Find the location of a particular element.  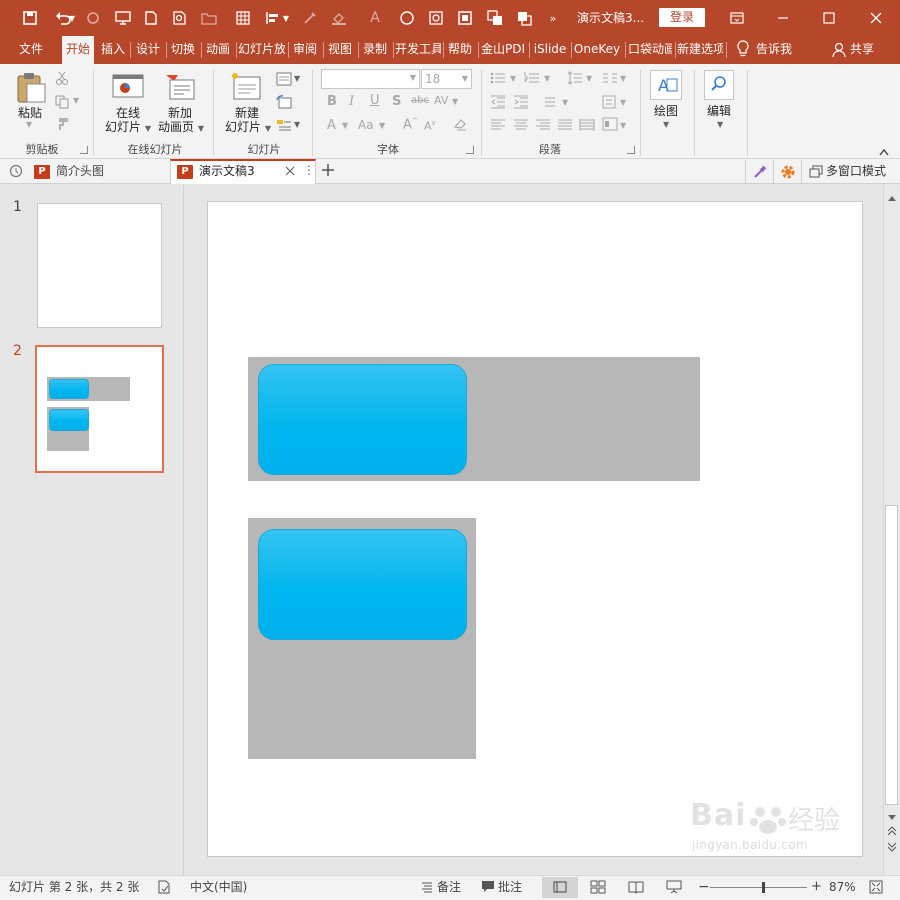

share-person-icon is located at coordinates (839, 51).